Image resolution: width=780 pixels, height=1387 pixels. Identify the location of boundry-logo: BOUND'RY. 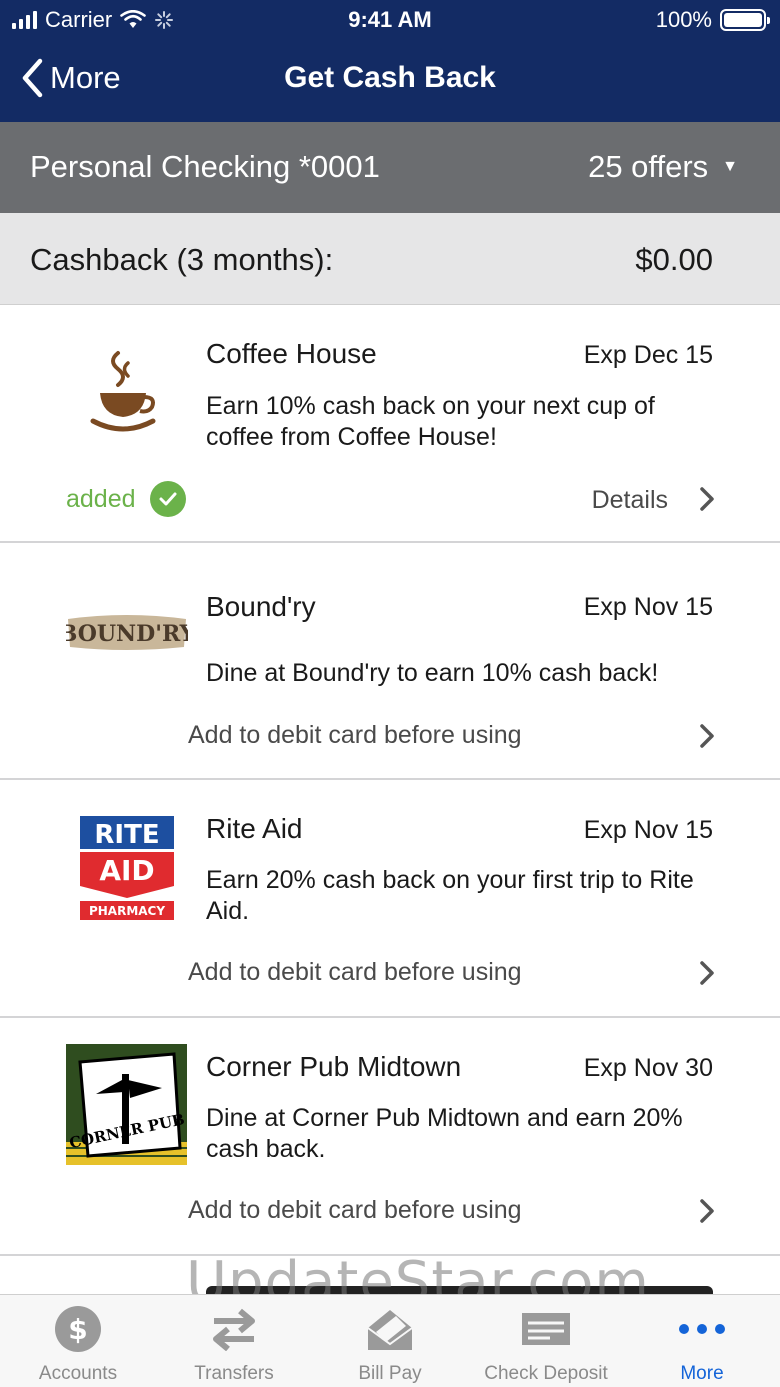
(127, 632).